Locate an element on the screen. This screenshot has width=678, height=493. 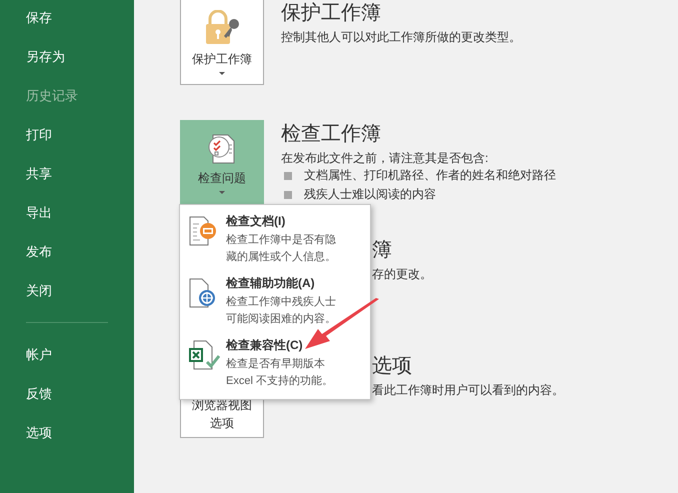
excel-check-icon is located at coordinates (204, 355).